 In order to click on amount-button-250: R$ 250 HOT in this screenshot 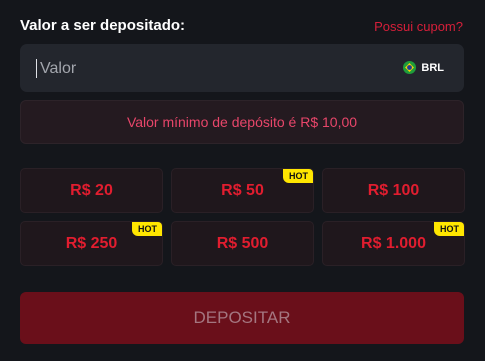, I will do `click(91, 243)`.